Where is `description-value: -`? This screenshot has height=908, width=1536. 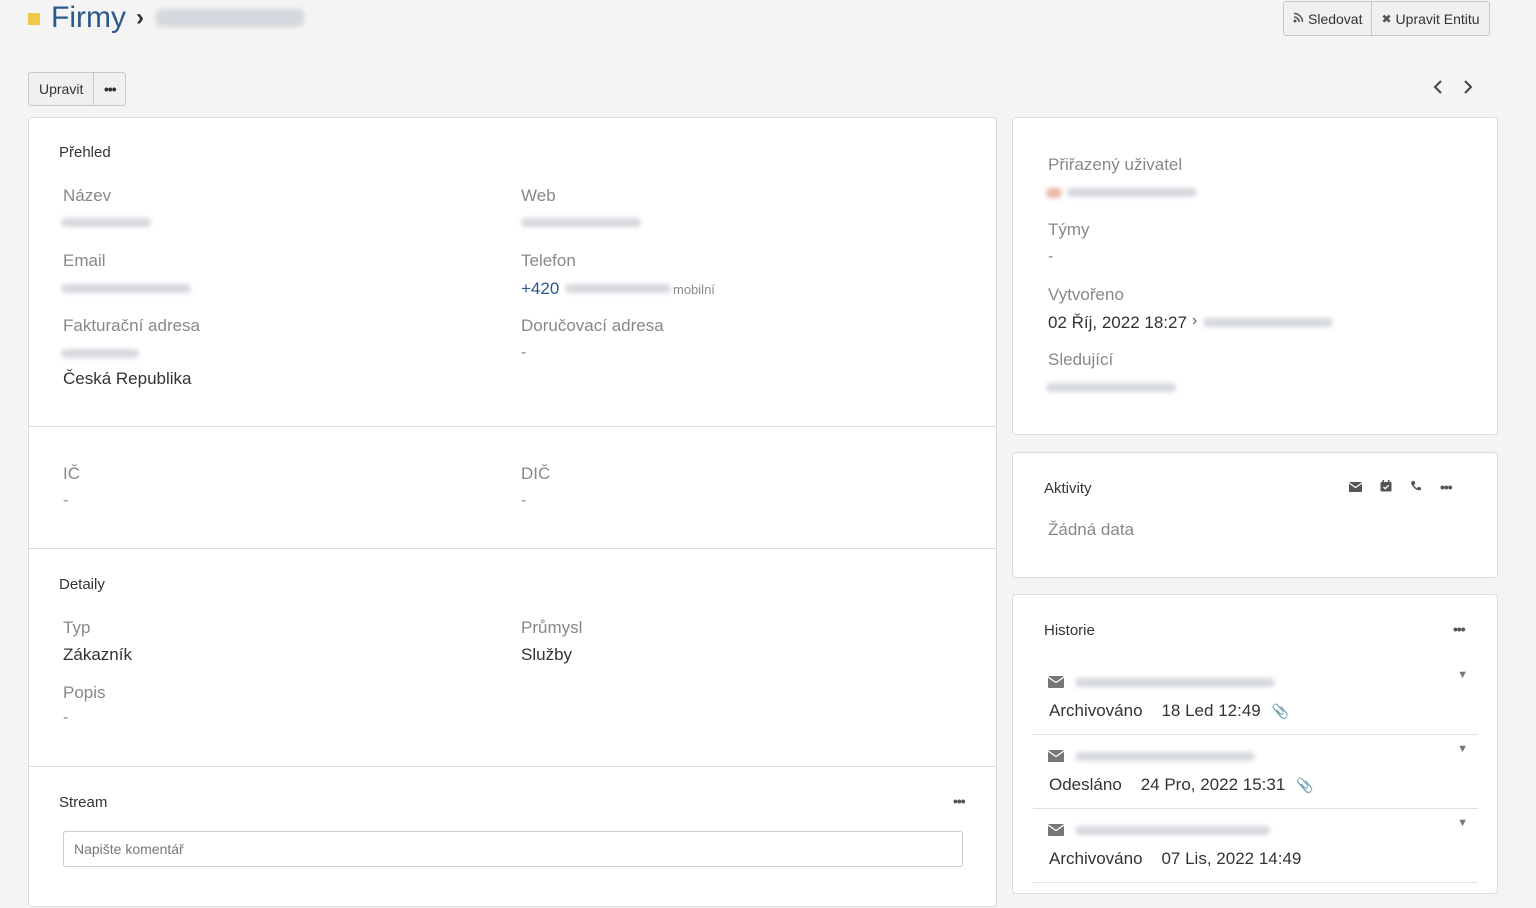
description-value: - is located at coordinates (66, 717).